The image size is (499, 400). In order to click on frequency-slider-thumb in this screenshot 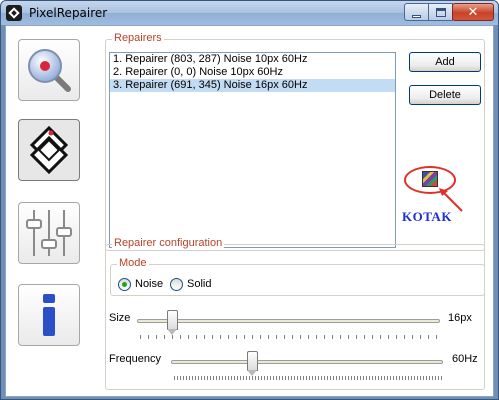, I will do `click(252, 363)`.